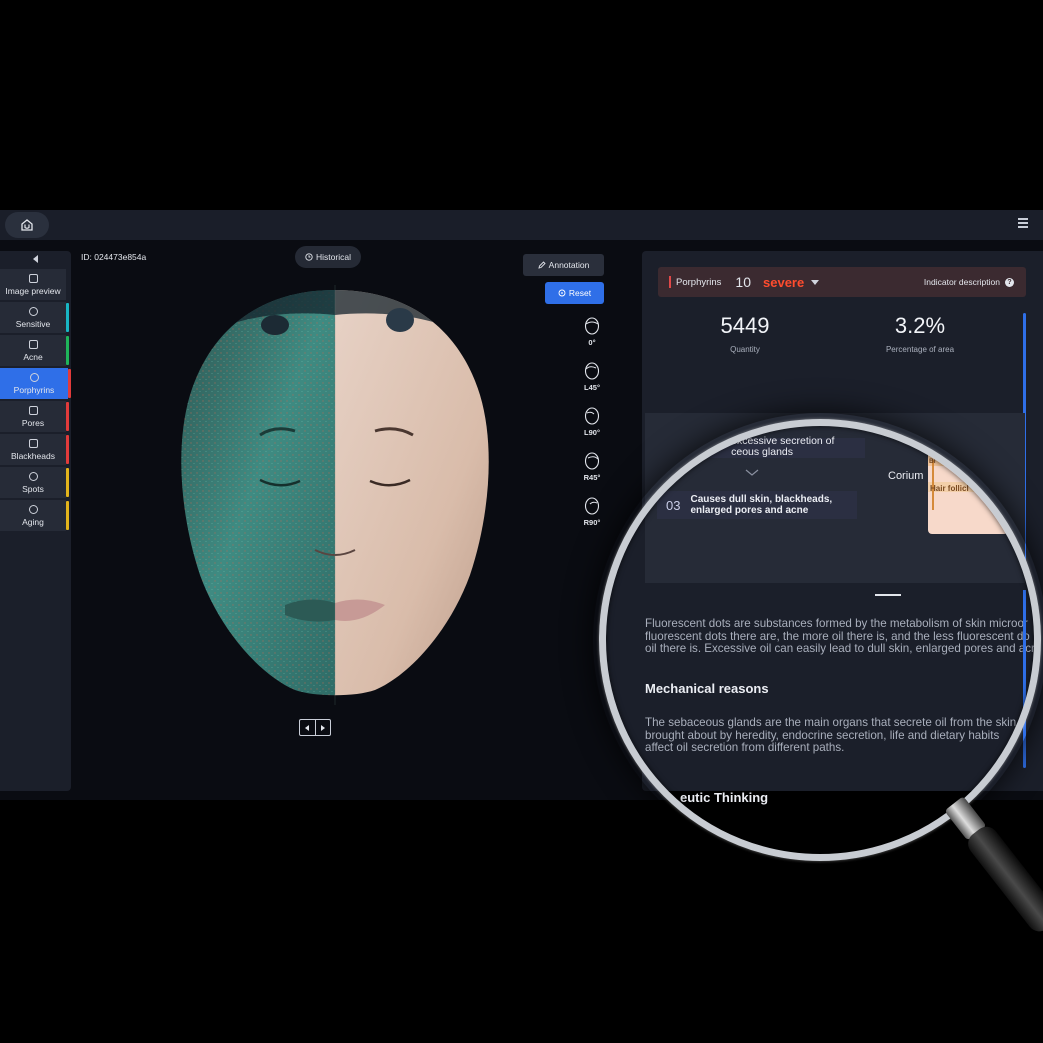 Image resolution: width=1043 pixels, height=1043 pixels. I want to click on sidebar-item-blackheads: Blackheads, so click(34, 449).